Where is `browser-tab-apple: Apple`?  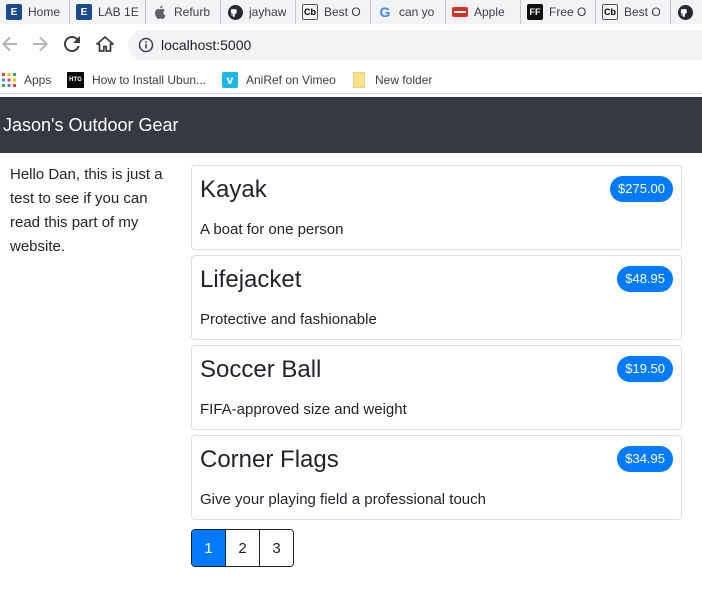
browser-tab-apple: Apple is located at coordinates (483, 12).